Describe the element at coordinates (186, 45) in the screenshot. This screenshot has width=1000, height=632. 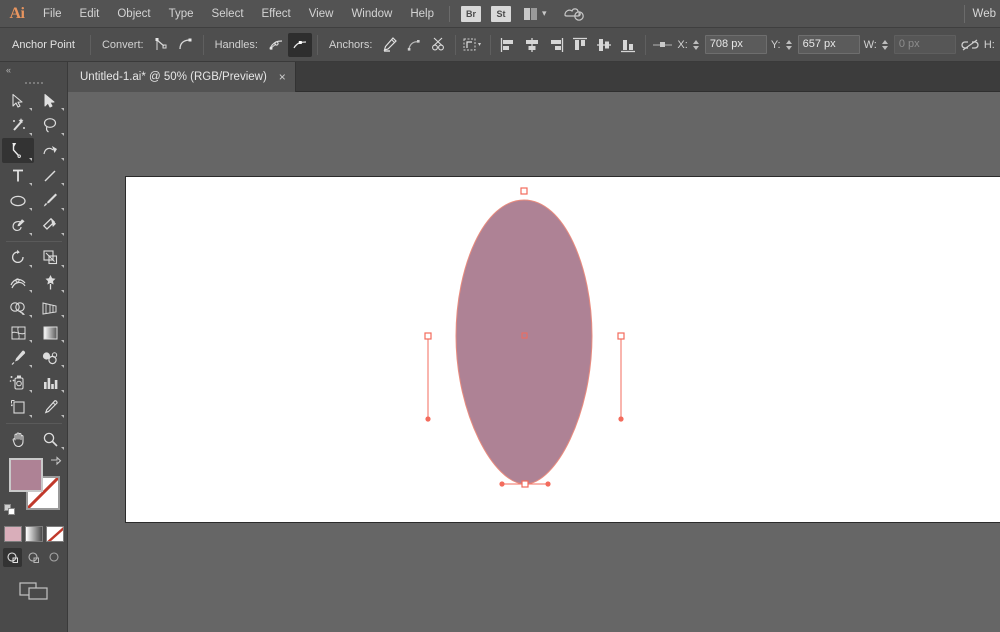
I see `convert-to-smooth-button` at that location.